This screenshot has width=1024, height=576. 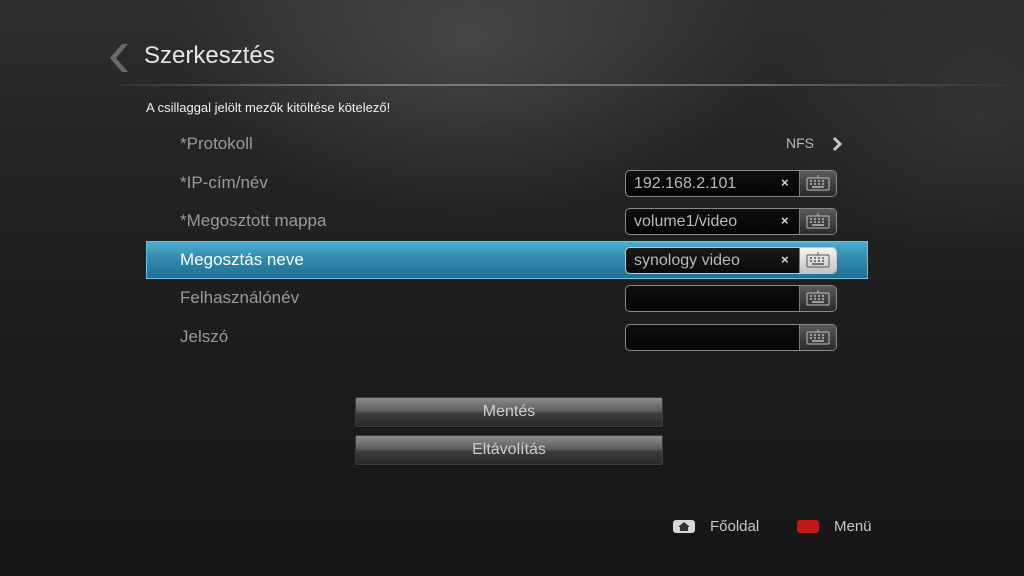 I want to click on password-label: Jelszó, so click(x=204, y=336).